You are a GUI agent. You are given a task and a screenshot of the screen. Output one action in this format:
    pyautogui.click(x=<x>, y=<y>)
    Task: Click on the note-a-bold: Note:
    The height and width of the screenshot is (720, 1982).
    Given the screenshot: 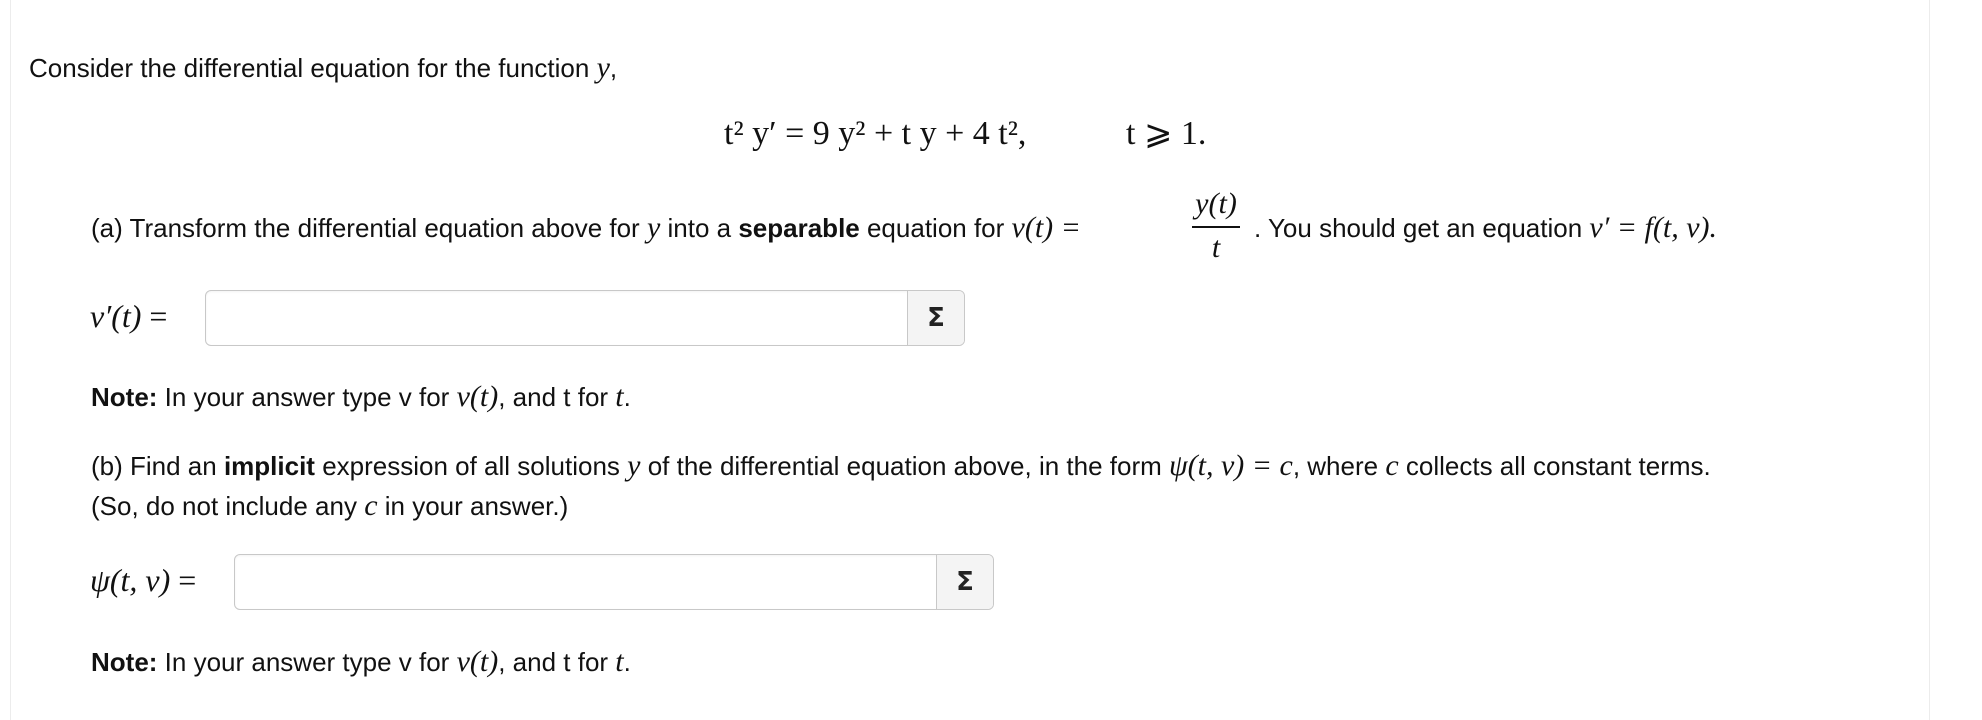 What is the action you would take?
    pyautogui.click(x=124, y=397)
    